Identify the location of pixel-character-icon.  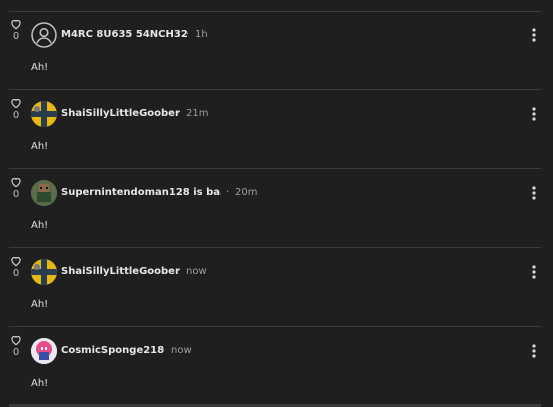
(44, 193).